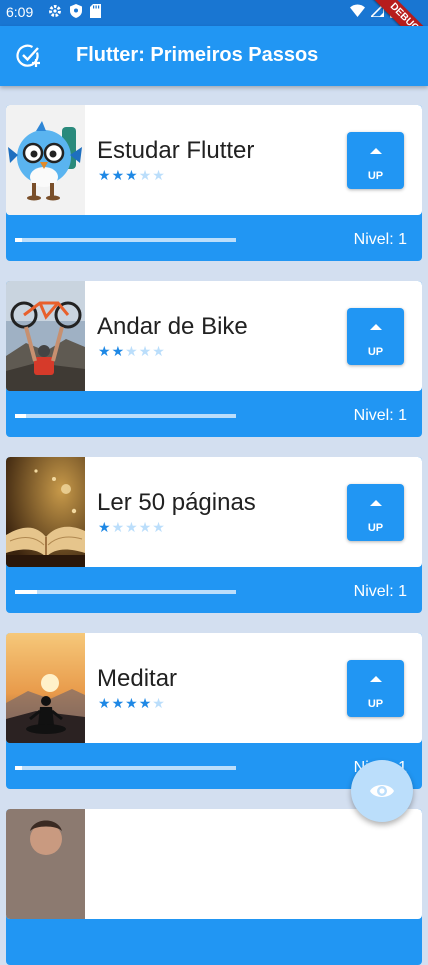 Image resolution: width=428 pixels, height=965 pixels. Describe the element at coordinates (176, 150) in the screenshot. I see `task-name: Estudar Flutter` at that location.